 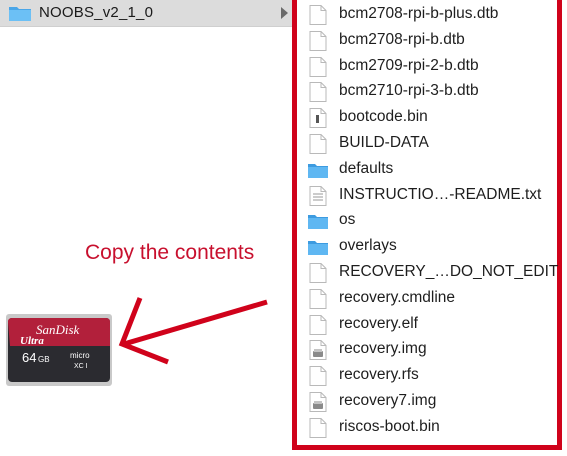 What do you see at coordinates (32, 341) in the screenshot?
I see `sdcard-line: Ultra` at bounding box center [32, 341].